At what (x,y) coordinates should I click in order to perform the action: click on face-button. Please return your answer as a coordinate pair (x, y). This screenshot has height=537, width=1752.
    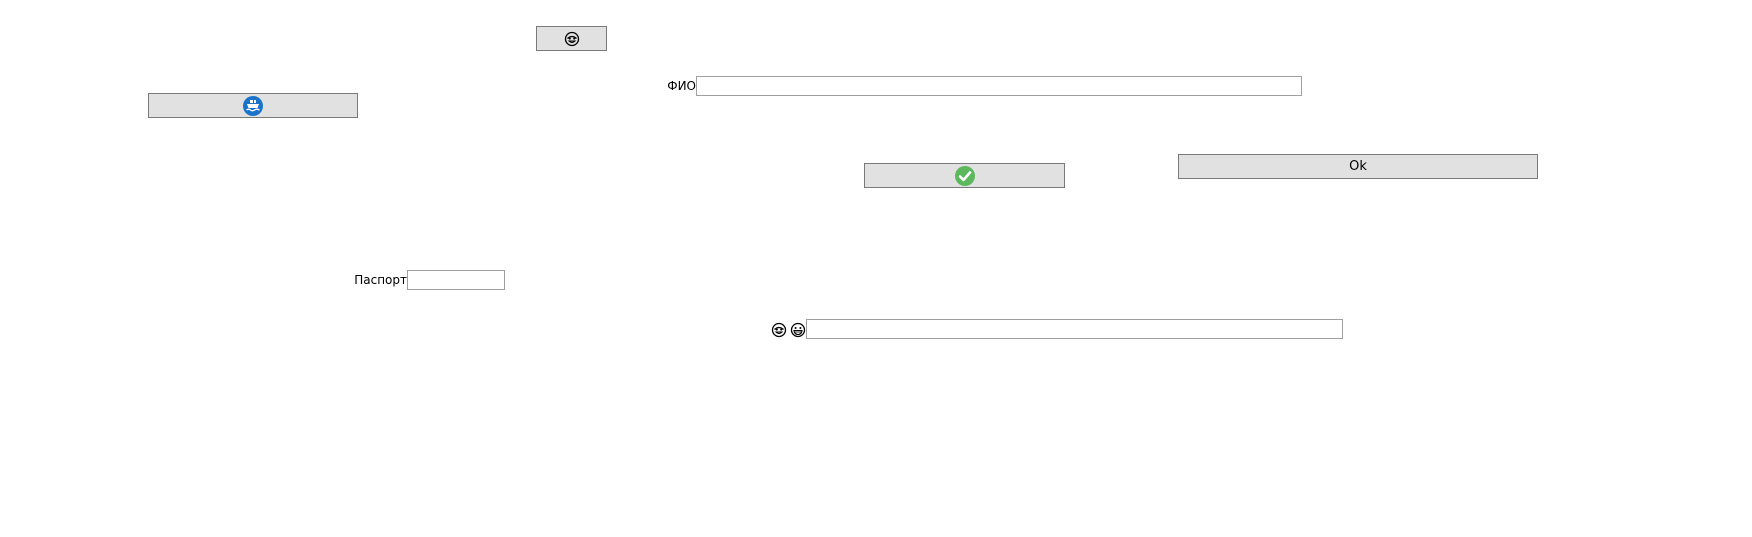
    Looking at the image, I should click on (571, 38).